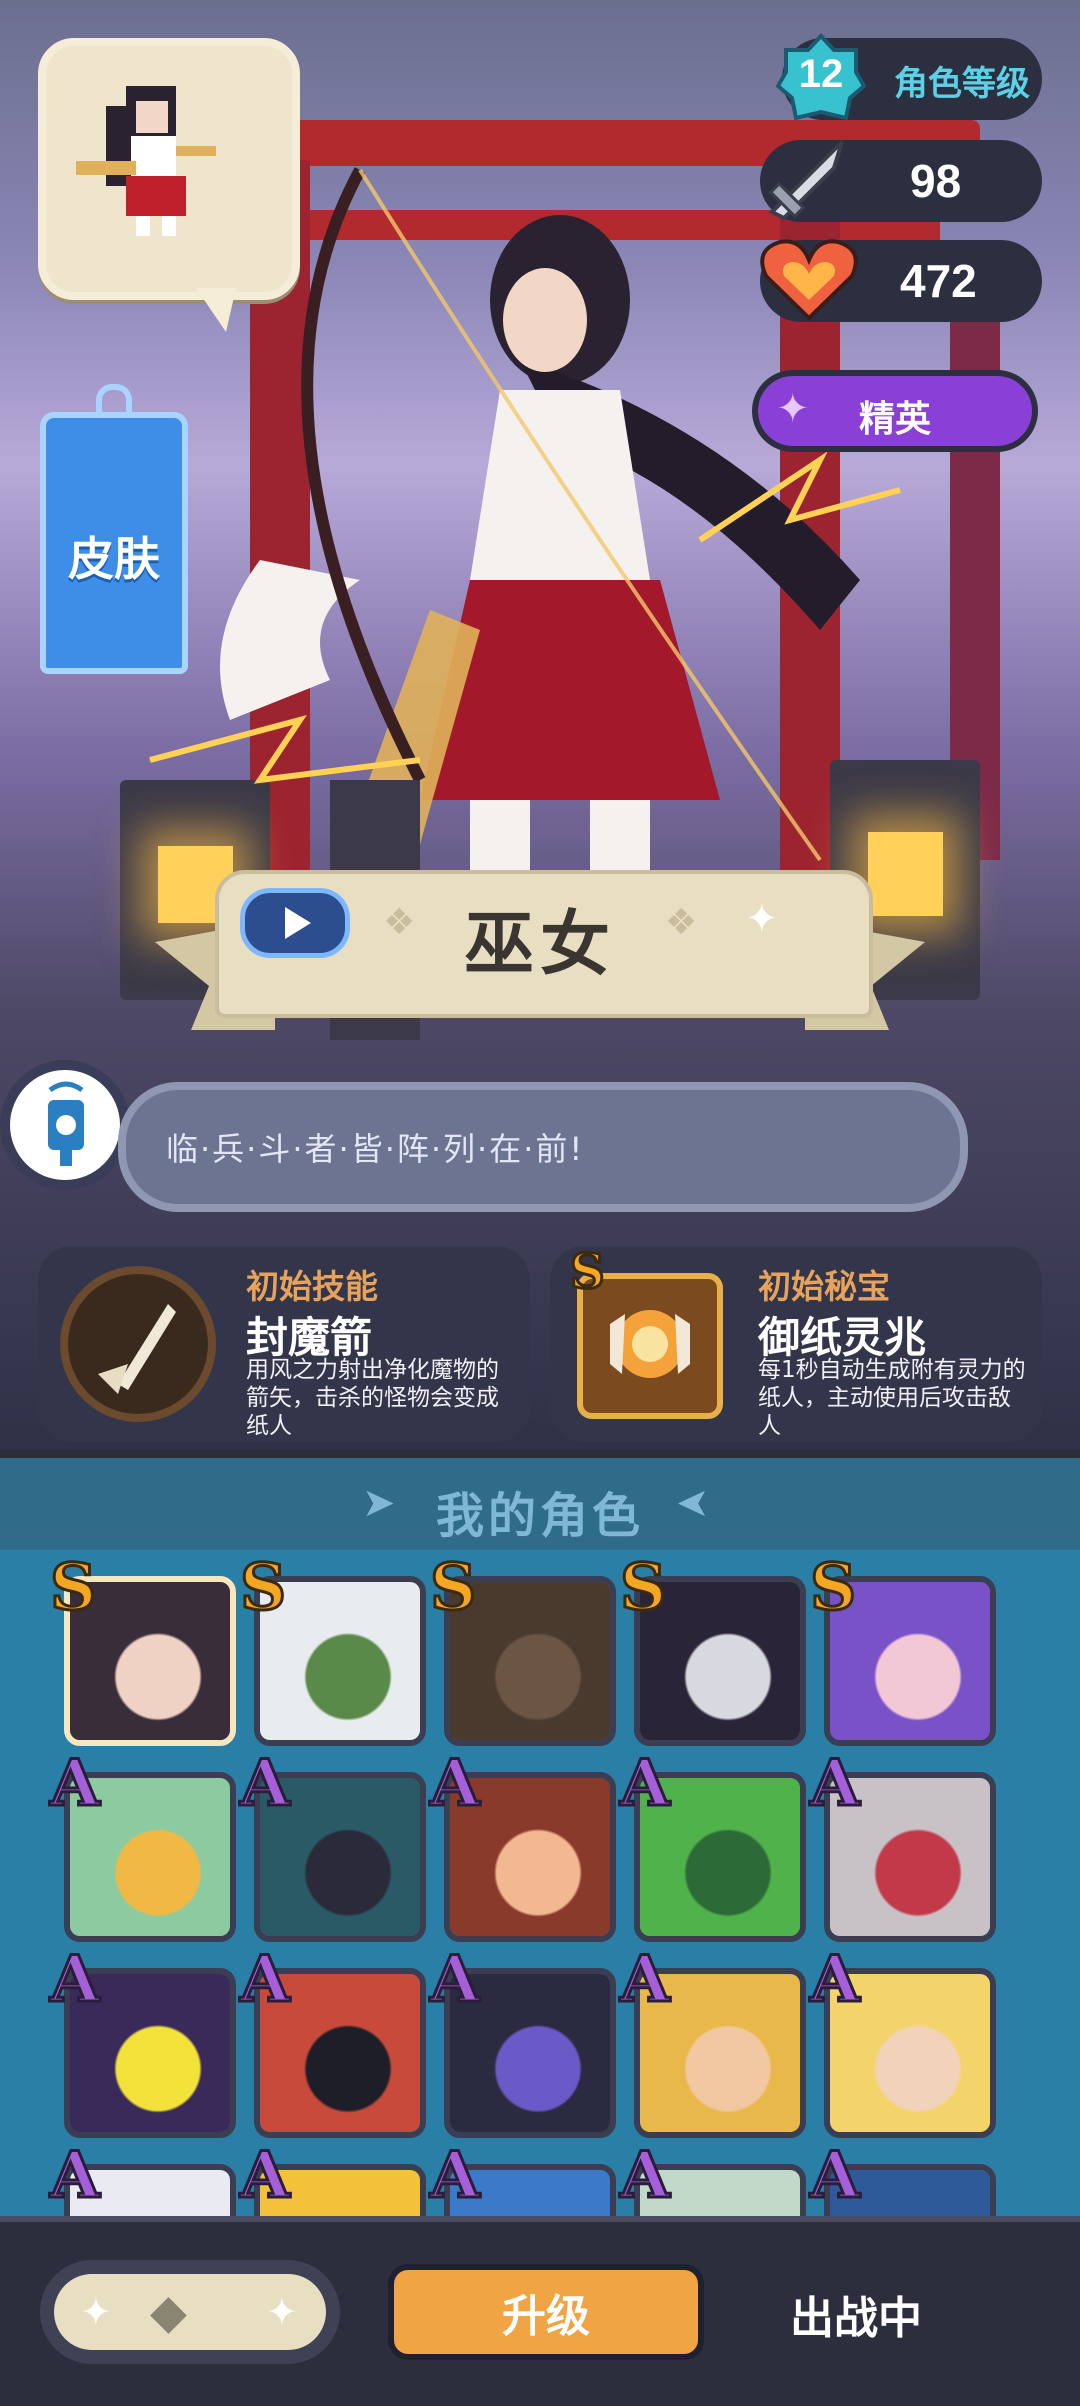 The width and height of the screenshot is (1080, 2406). I want to click on pixel-character-icon, so click(146, 161).